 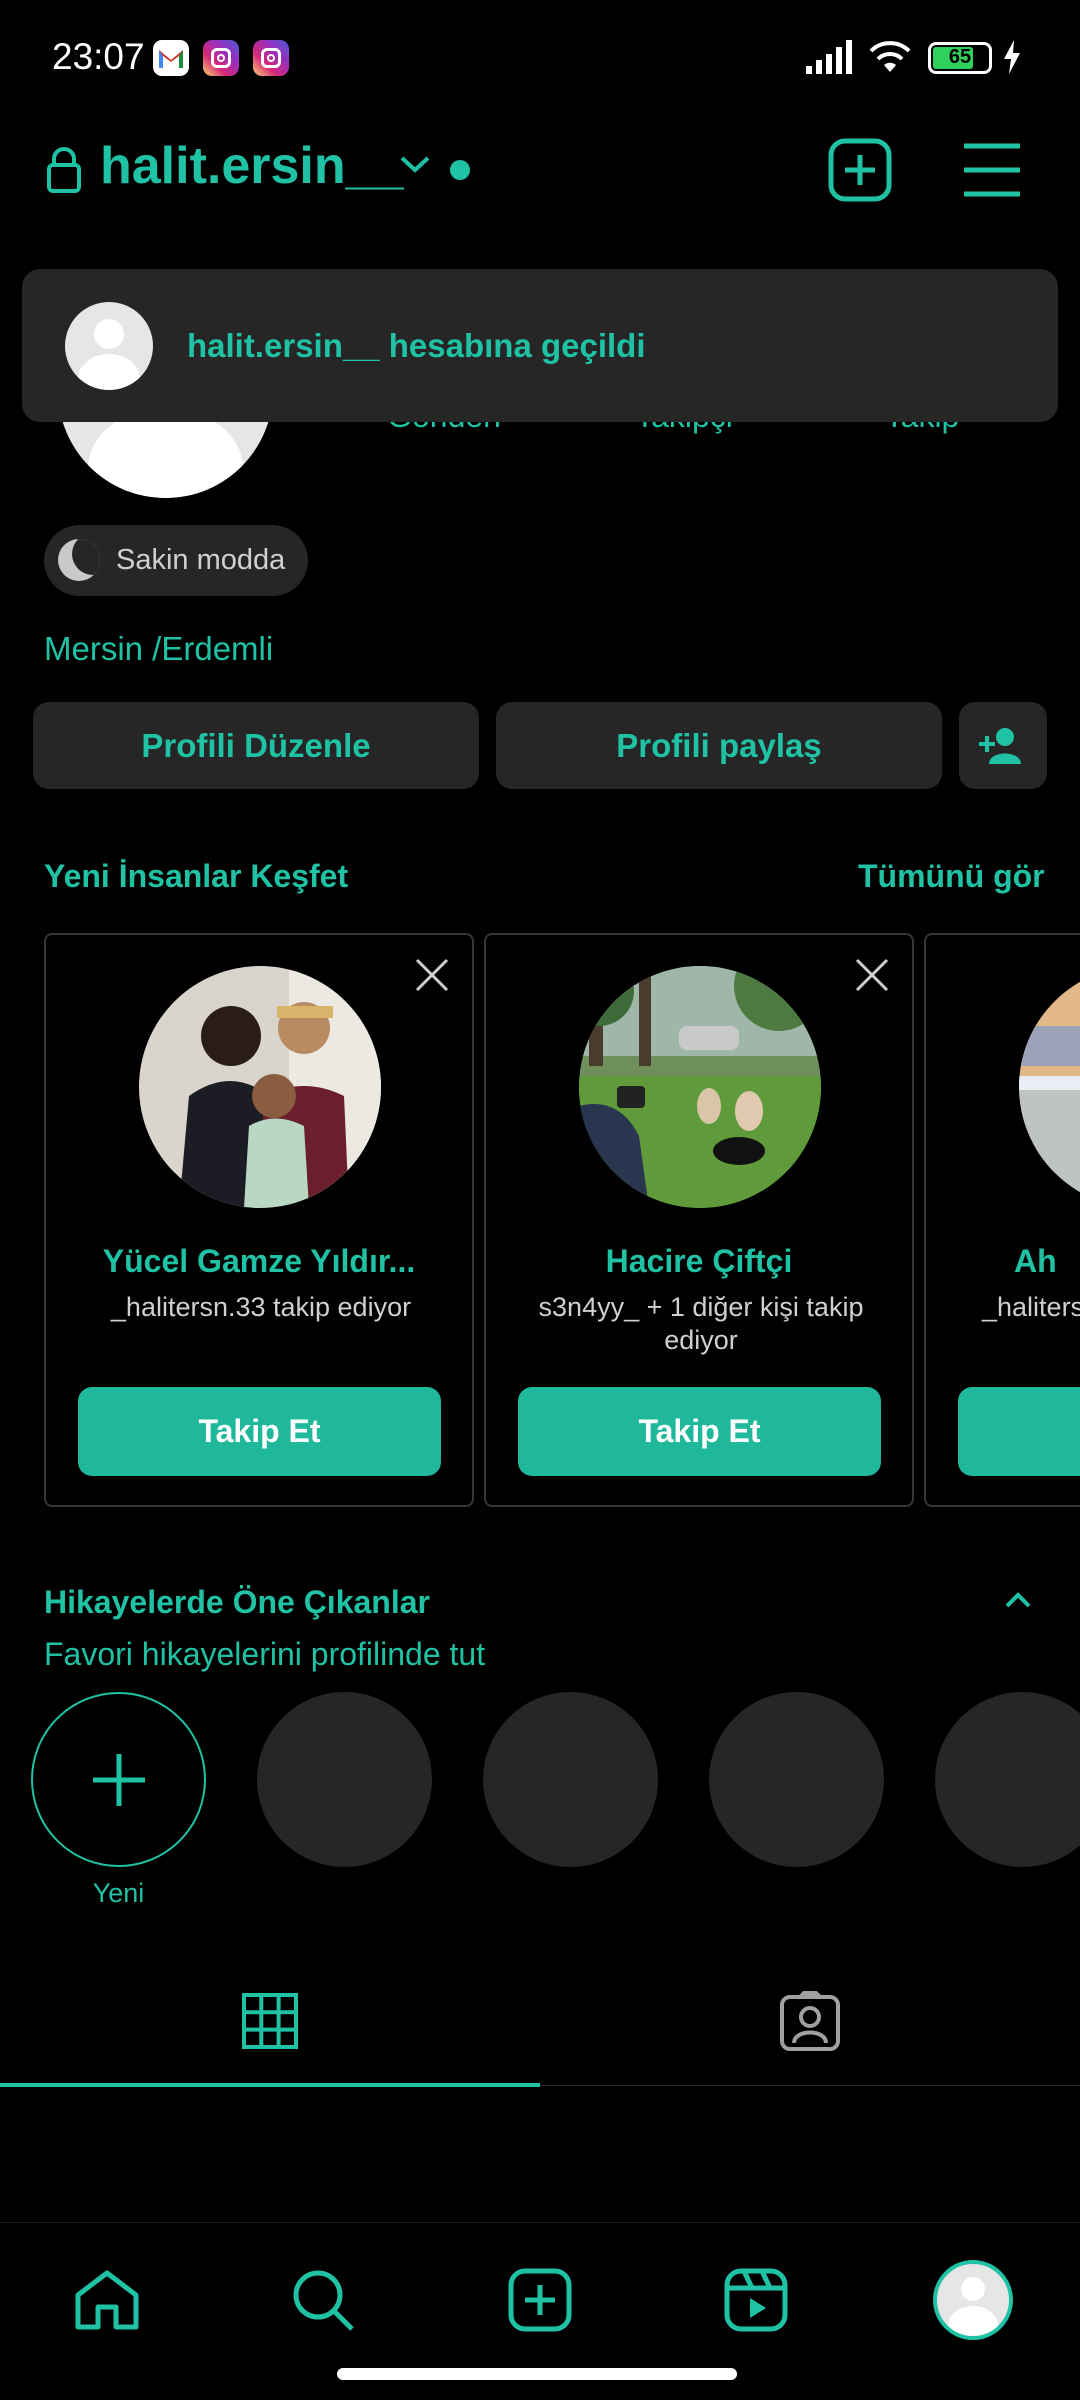 I want to click on charging-icon, so click(x=1012, y=57).